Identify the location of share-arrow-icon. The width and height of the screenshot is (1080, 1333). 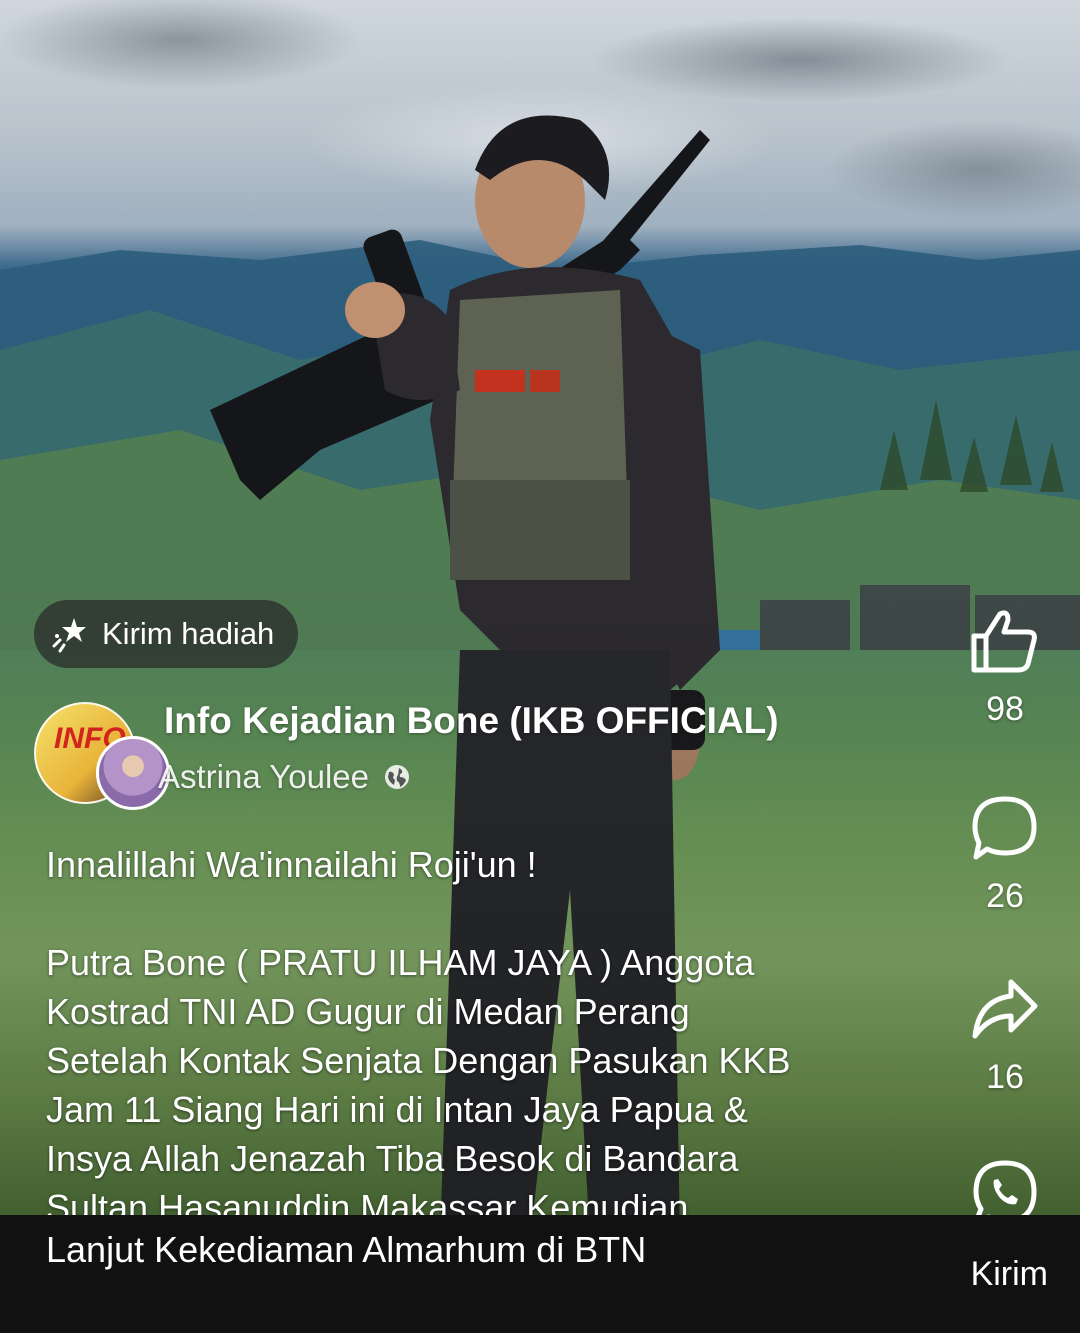
(1005, 1009).